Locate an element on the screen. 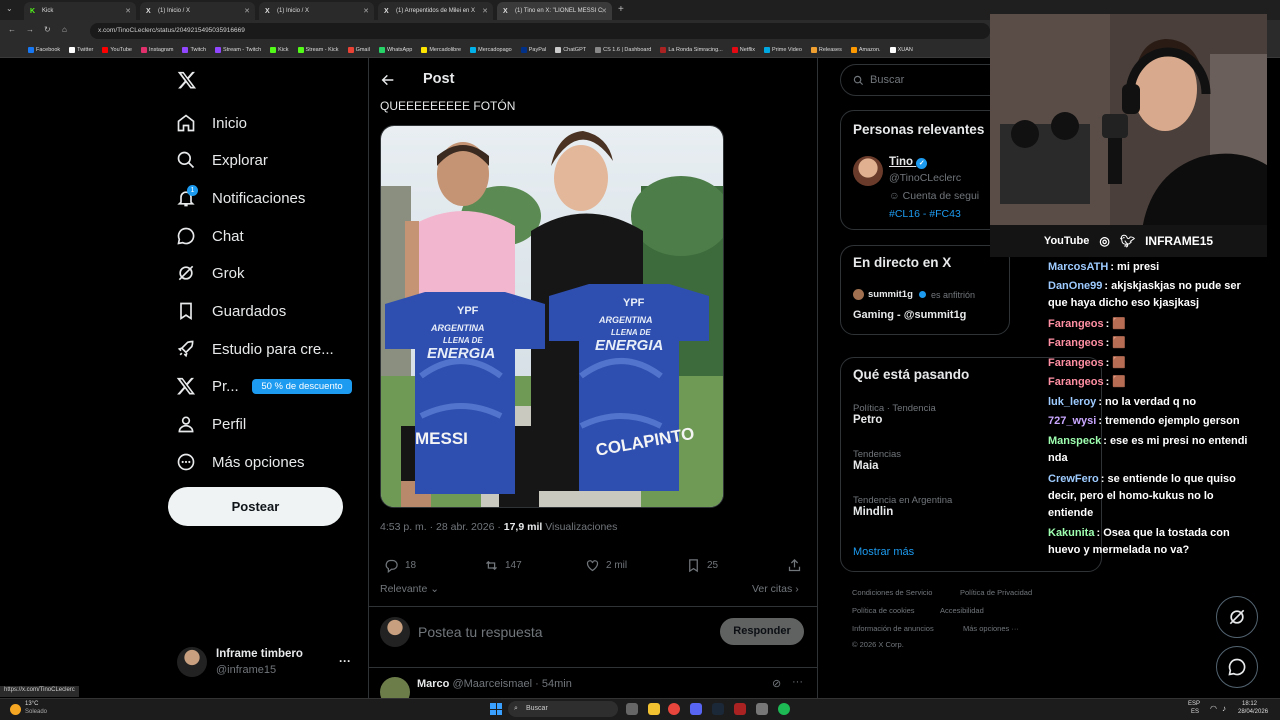  bookmark-item: Gmail is located at coordinates (358, 49).